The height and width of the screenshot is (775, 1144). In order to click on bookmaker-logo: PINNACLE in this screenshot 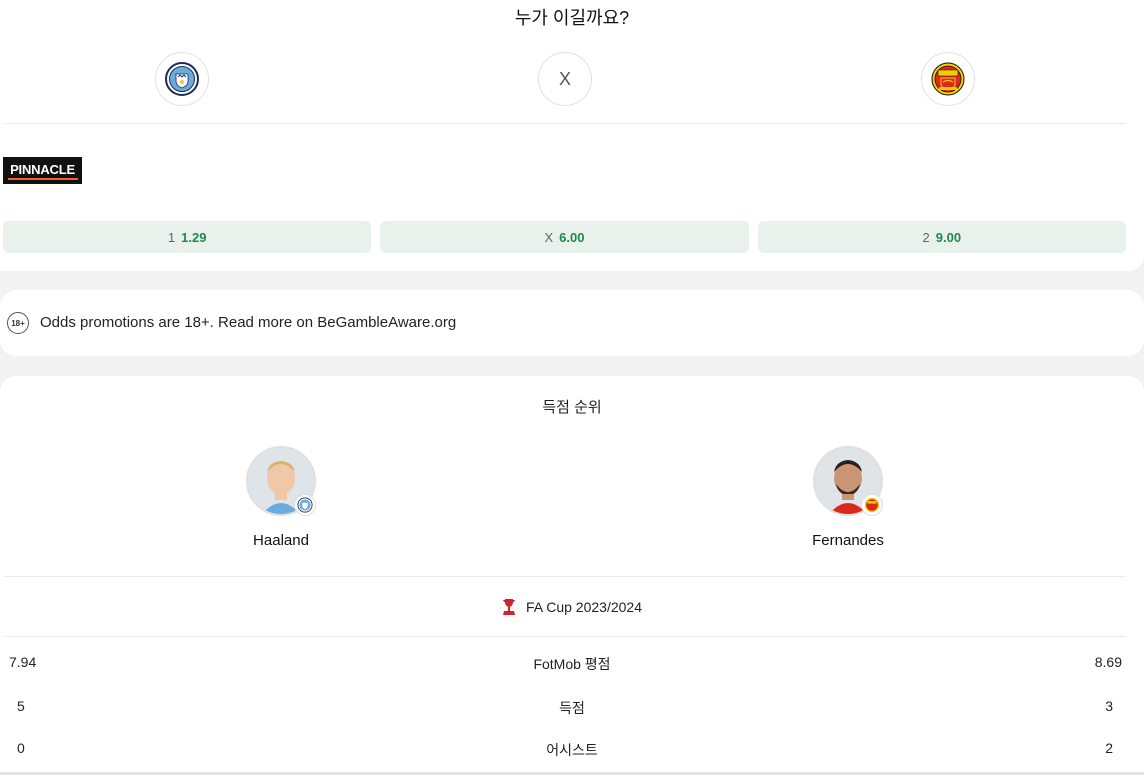, I will do `click(42, 170)`.